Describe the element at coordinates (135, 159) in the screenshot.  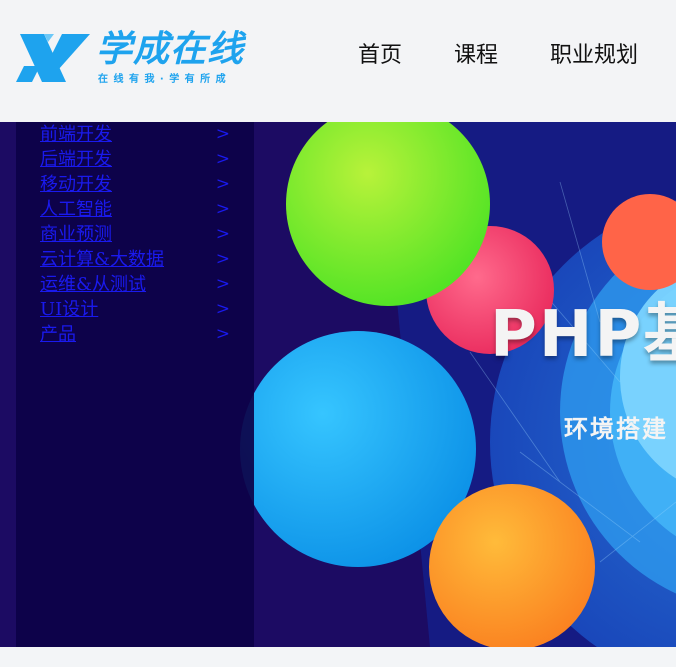
I see `category-item: 后端开发 >` at that location.